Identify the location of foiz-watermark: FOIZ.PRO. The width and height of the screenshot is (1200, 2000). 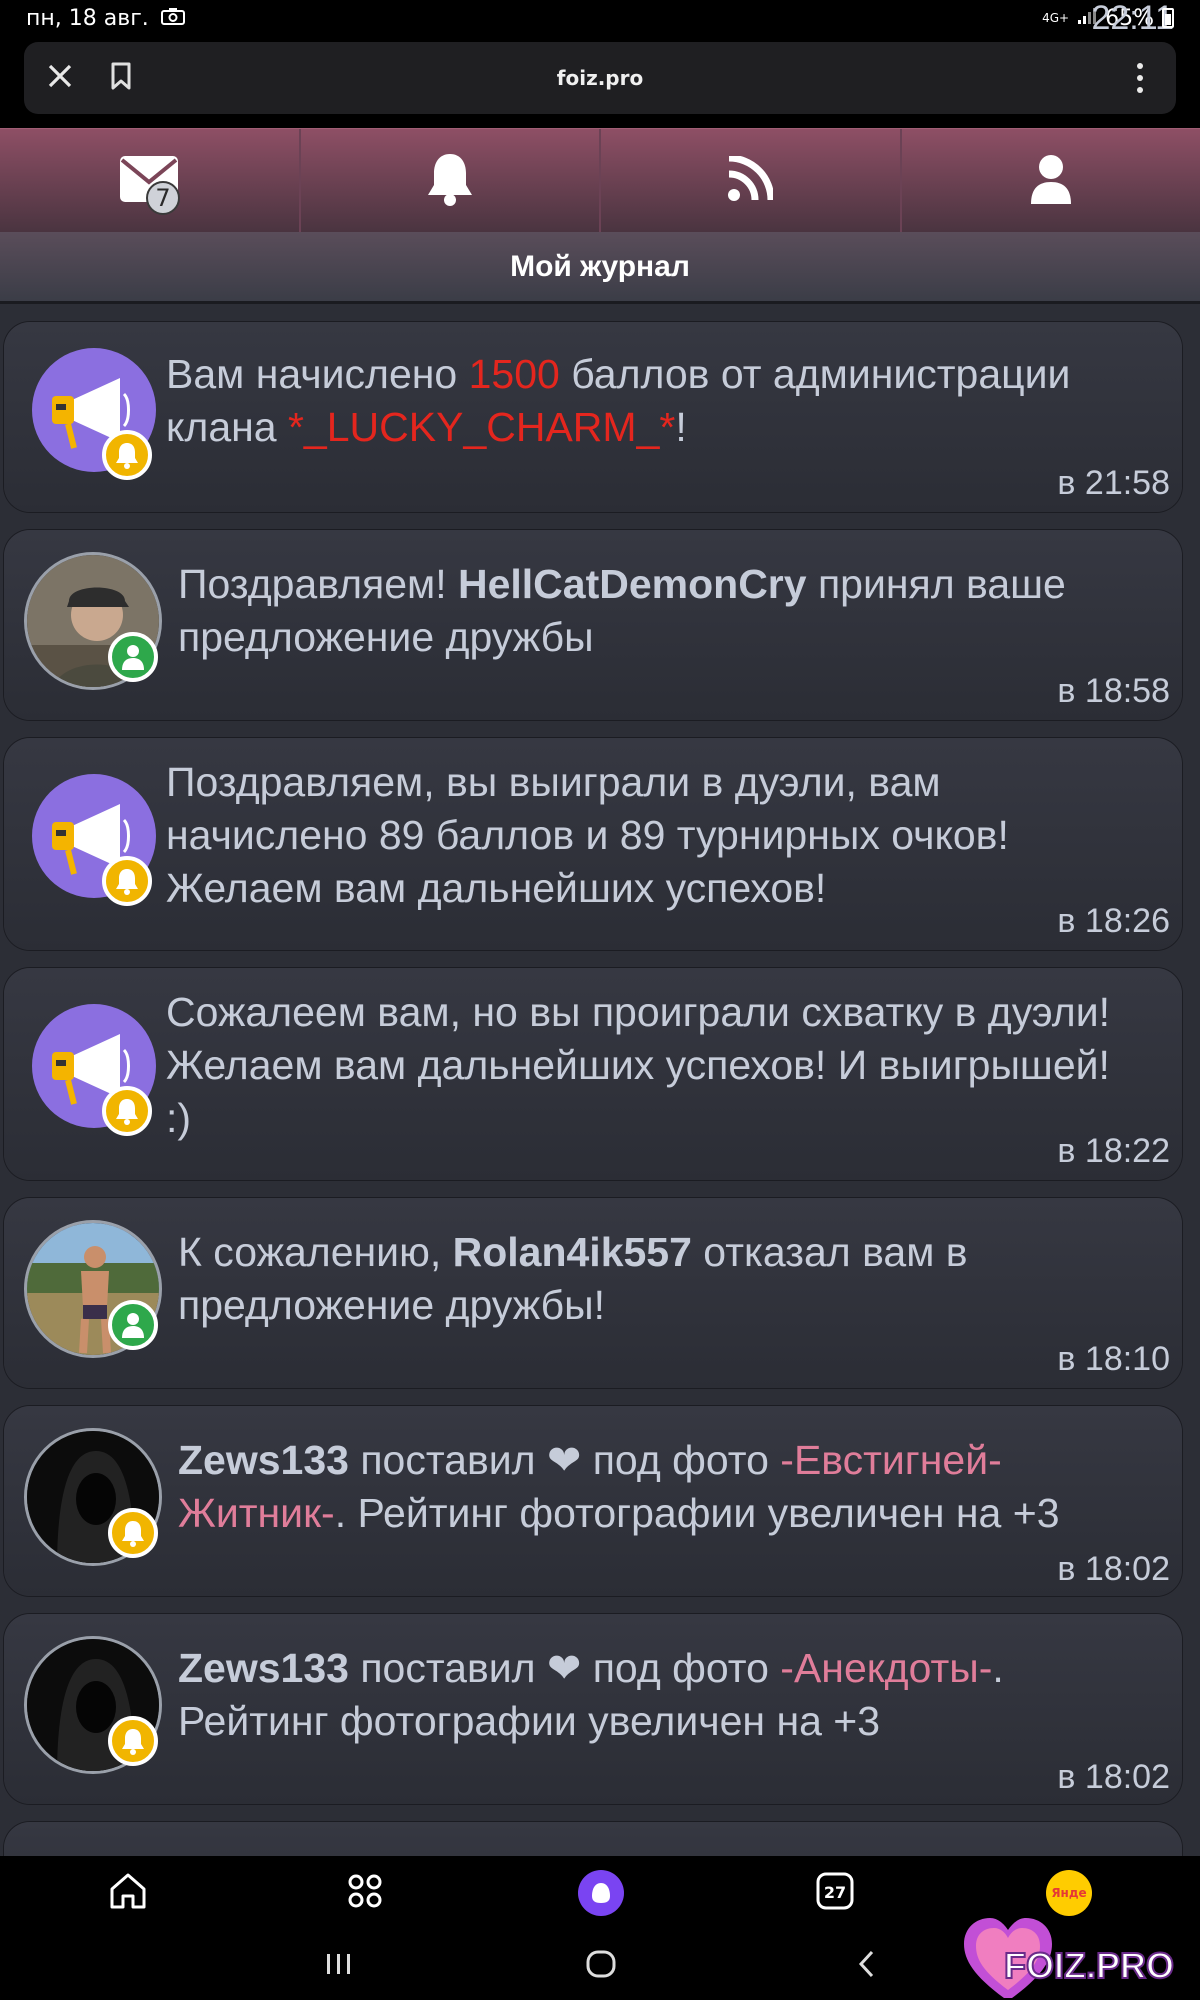
(1082, 1958).